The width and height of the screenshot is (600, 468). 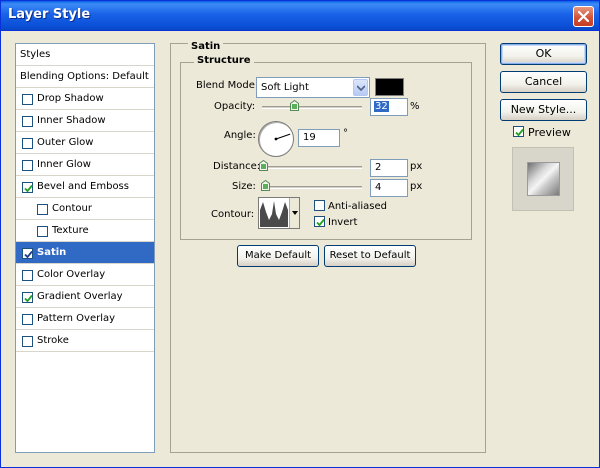 What do you see at coordinates (309, 137) in the screenshot?
I see `angle-value: 19` at bounding box center [309, 137].